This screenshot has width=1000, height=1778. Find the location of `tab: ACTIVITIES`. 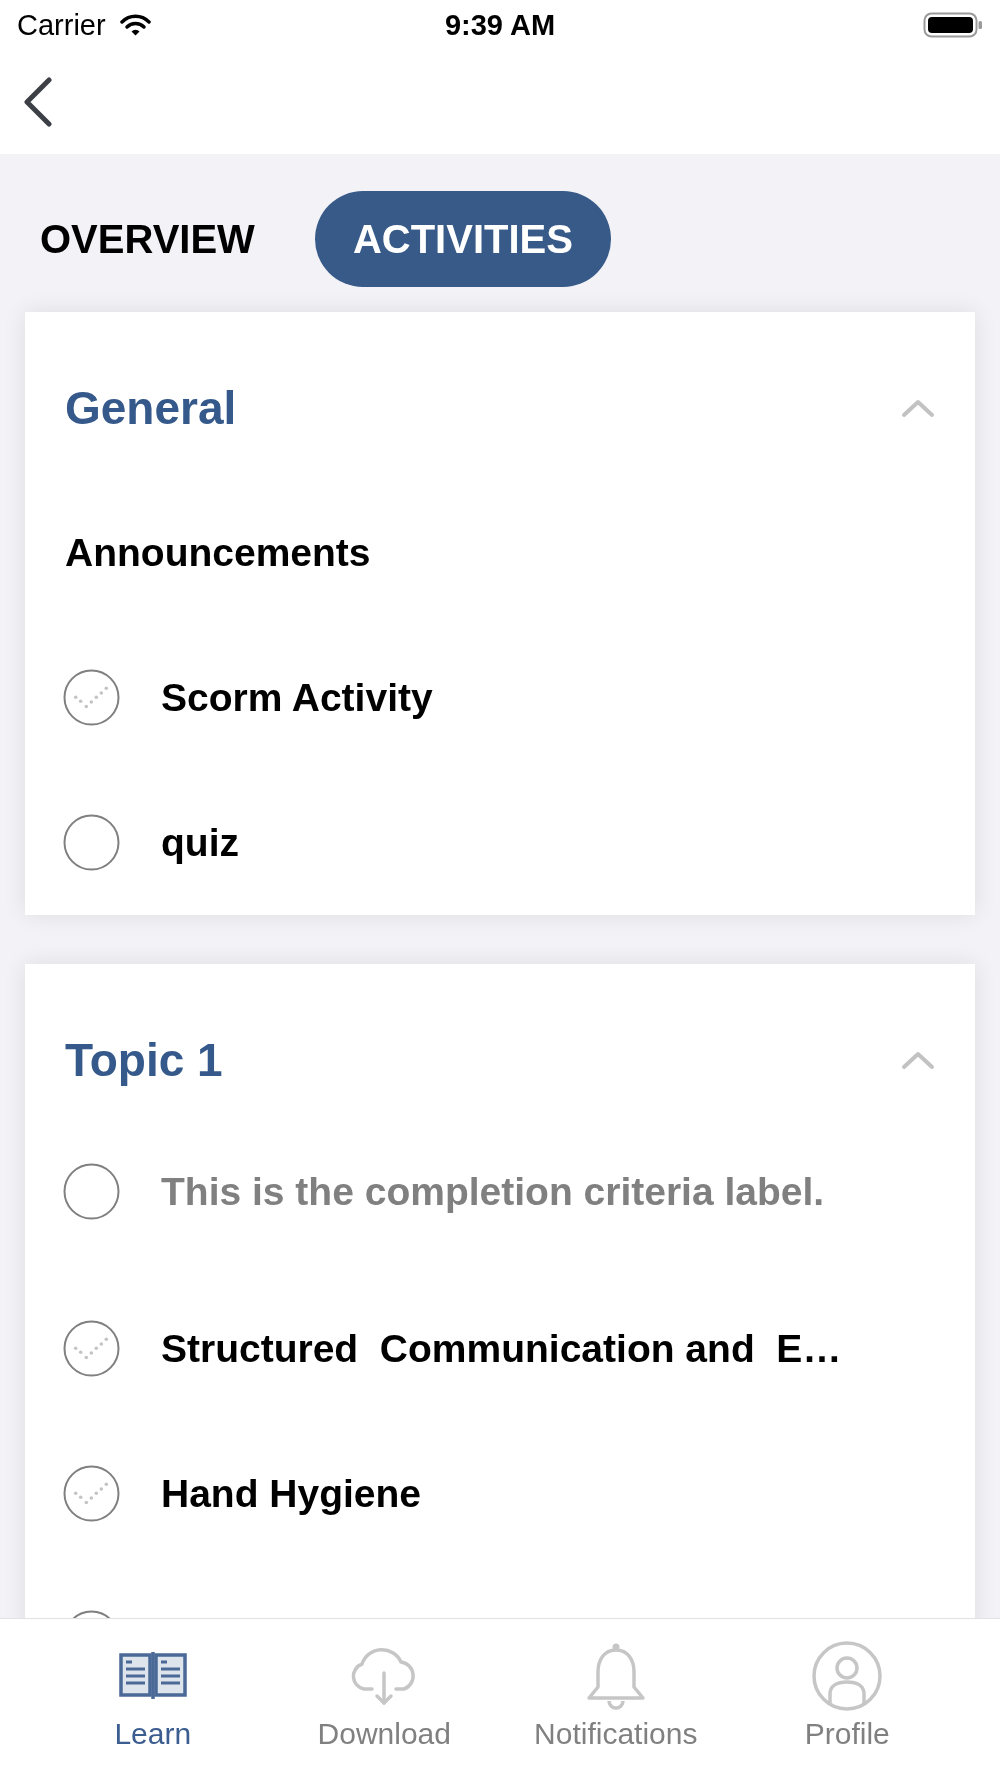

tab: ACTIVITIES is located at coordinates (462, 239).